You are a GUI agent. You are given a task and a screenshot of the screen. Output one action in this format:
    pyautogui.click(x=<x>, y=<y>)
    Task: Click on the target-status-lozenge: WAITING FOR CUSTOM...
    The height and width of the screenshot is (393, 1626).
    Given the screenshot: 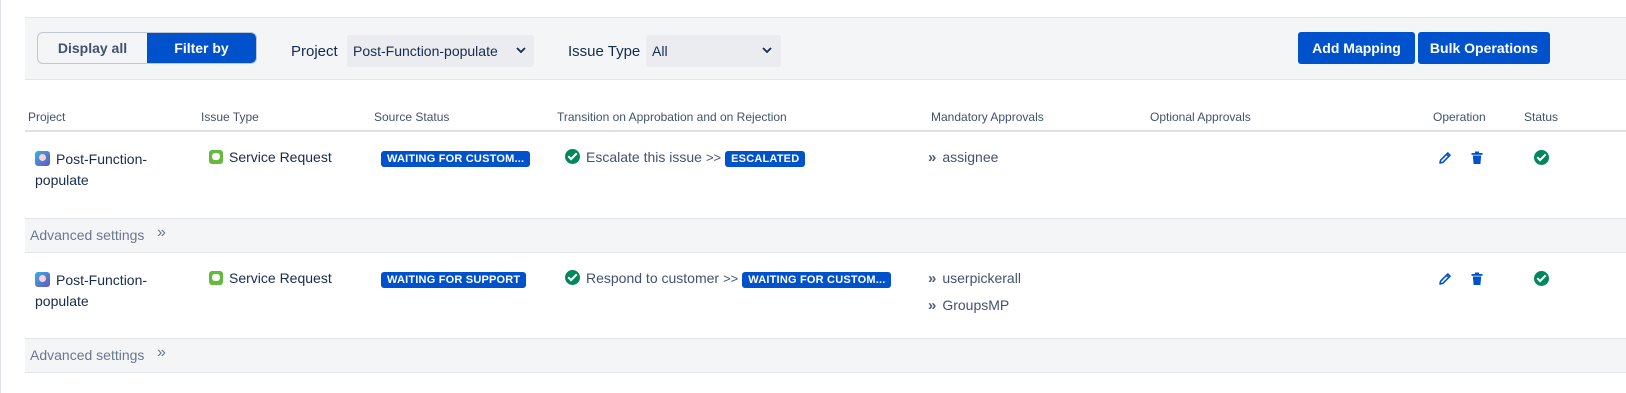 What is the action you would take?
    pyautogui.click(x=817, y=280)
    